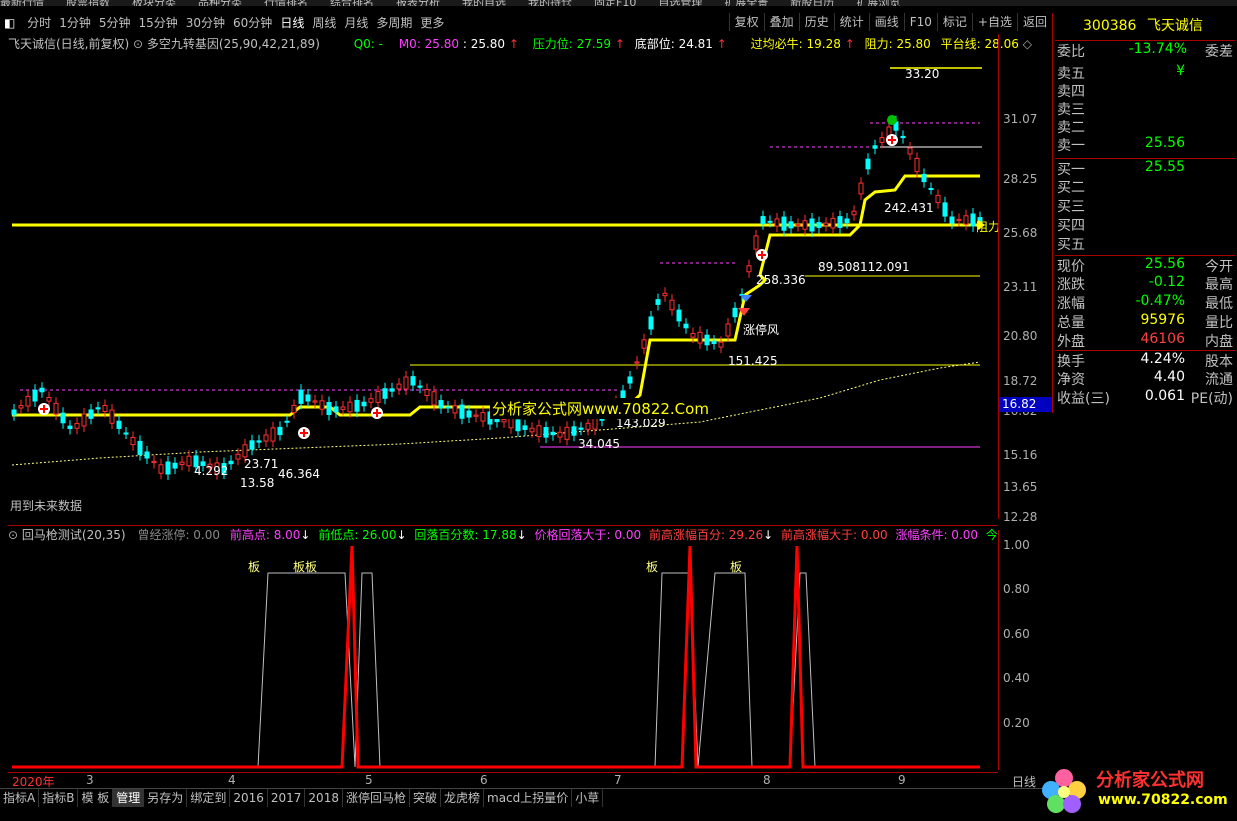 The height and width of the screenshot is (821, 1237). Describe the element at coordinates (954, 22) in the screenshot. I see `toolbar-button: 标记` at that location.